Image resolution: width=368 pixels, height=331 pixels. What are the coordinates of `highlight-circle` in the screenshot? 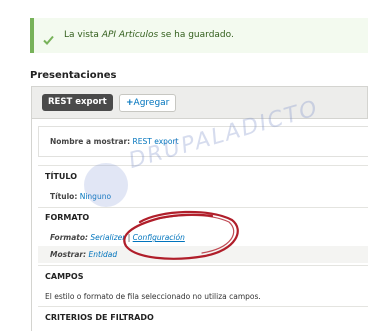 It's located at (181, 235).